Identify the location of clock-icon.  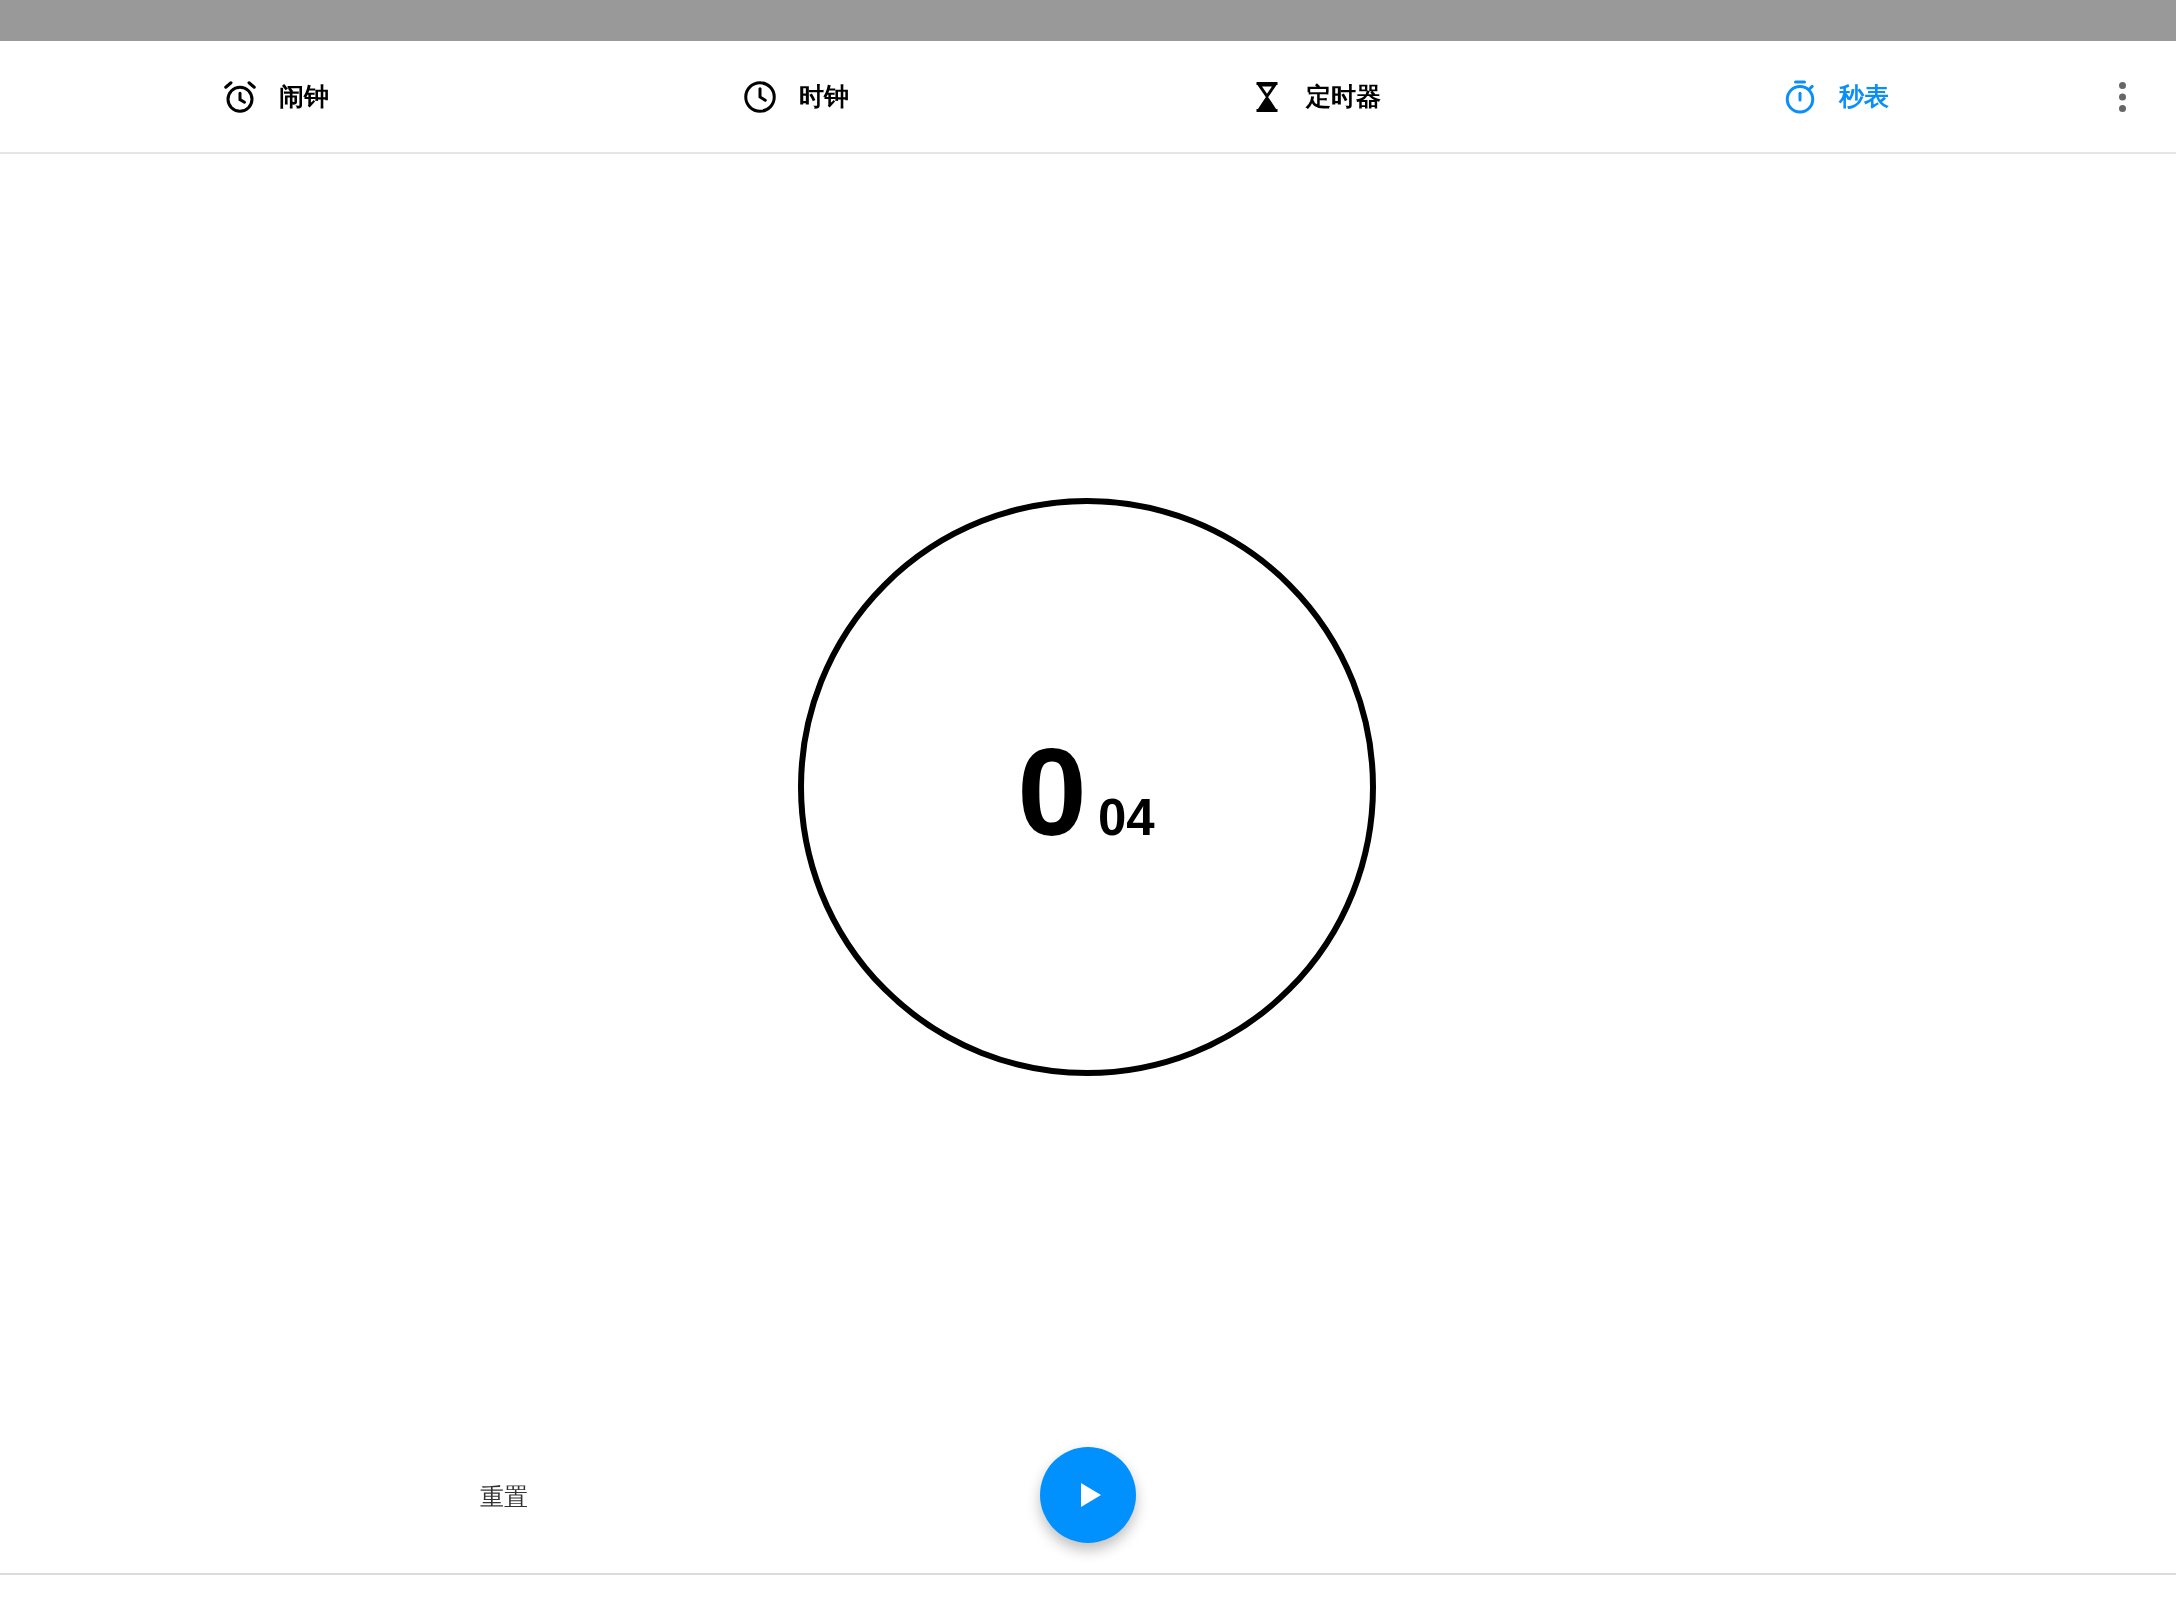
(759, 96).